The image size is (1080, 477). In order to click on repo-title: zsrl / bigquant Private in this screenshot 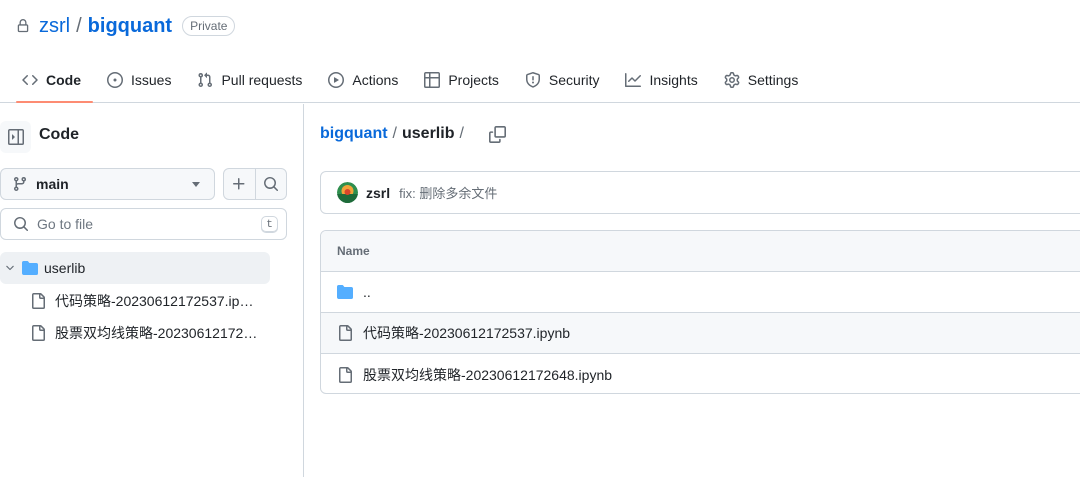, I will do `click(126, 26)`.